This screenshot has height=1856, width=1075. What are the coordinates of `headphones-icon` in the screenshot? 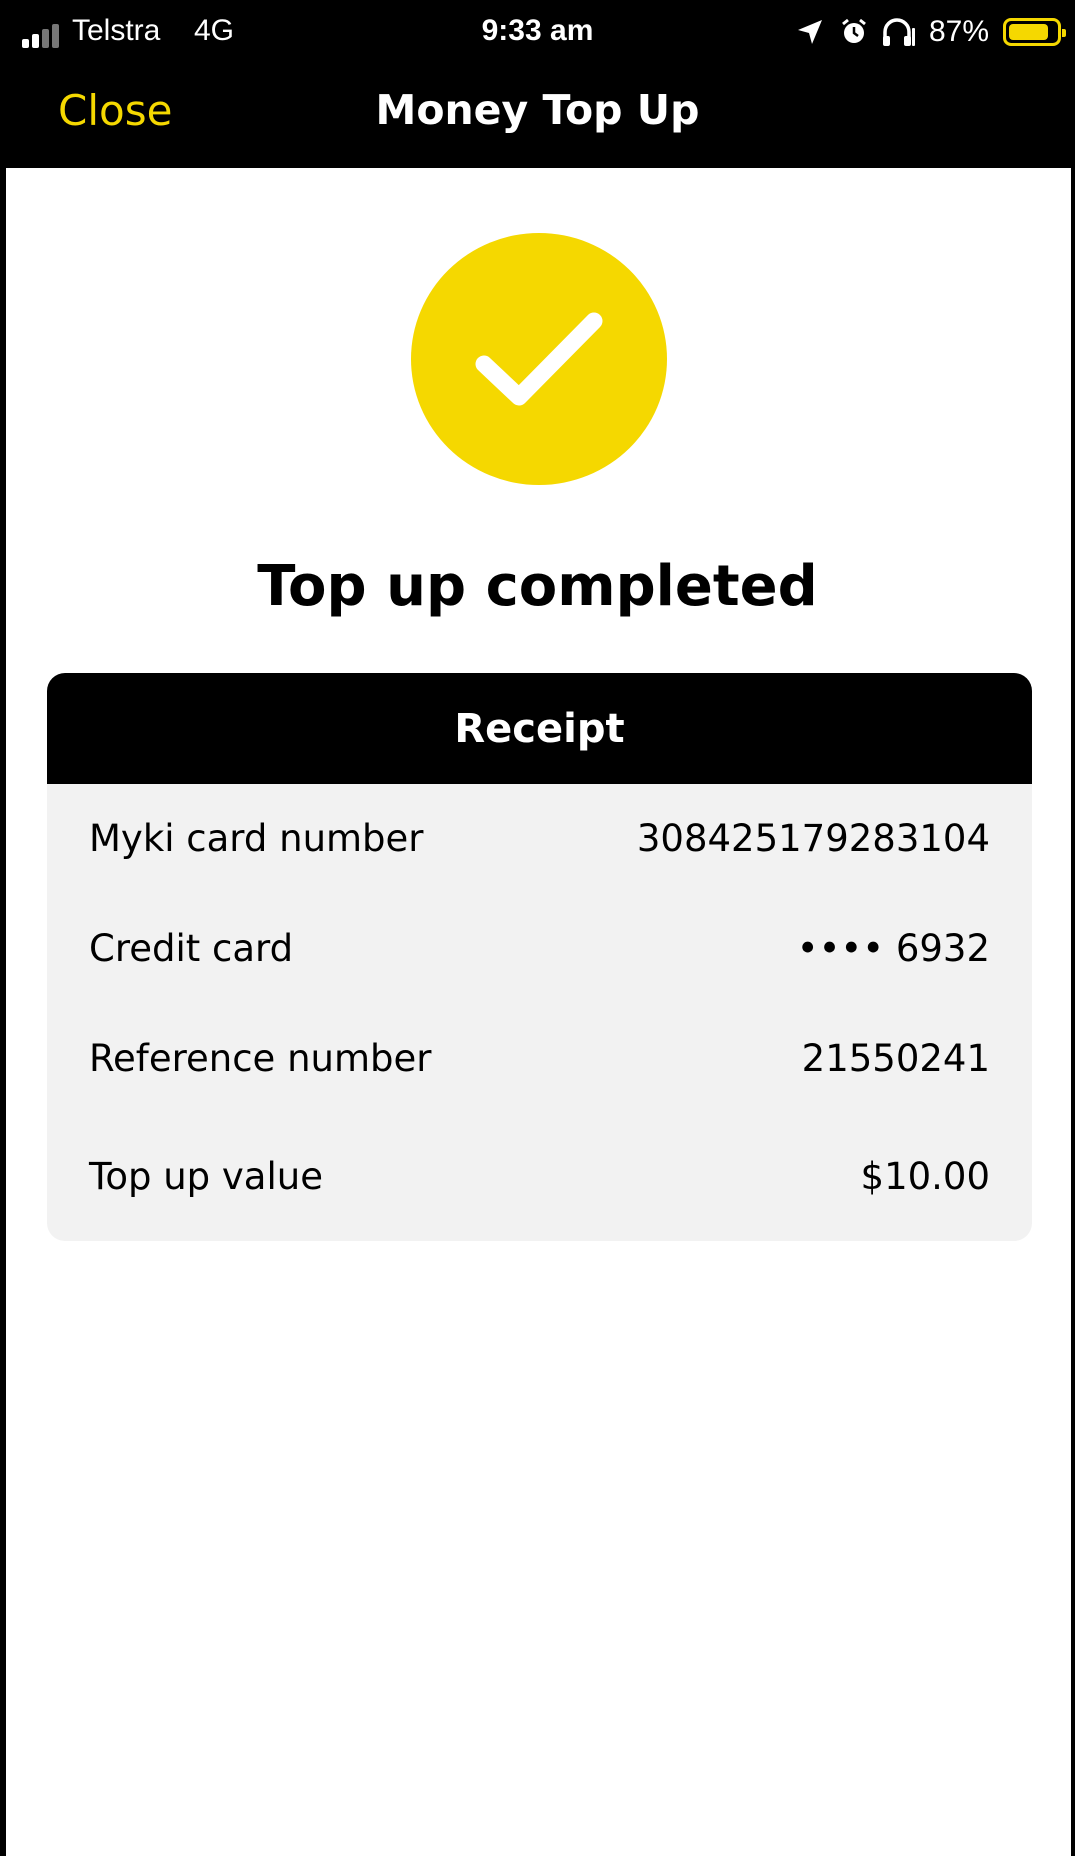 It's located at (898, 32).